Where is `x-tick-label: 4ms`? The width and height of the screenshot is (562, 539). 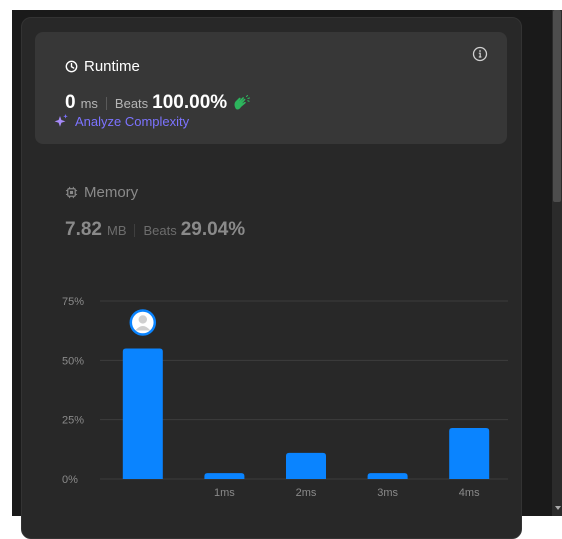
x-tick-label: 4ms is located at coordinates (469, 493).